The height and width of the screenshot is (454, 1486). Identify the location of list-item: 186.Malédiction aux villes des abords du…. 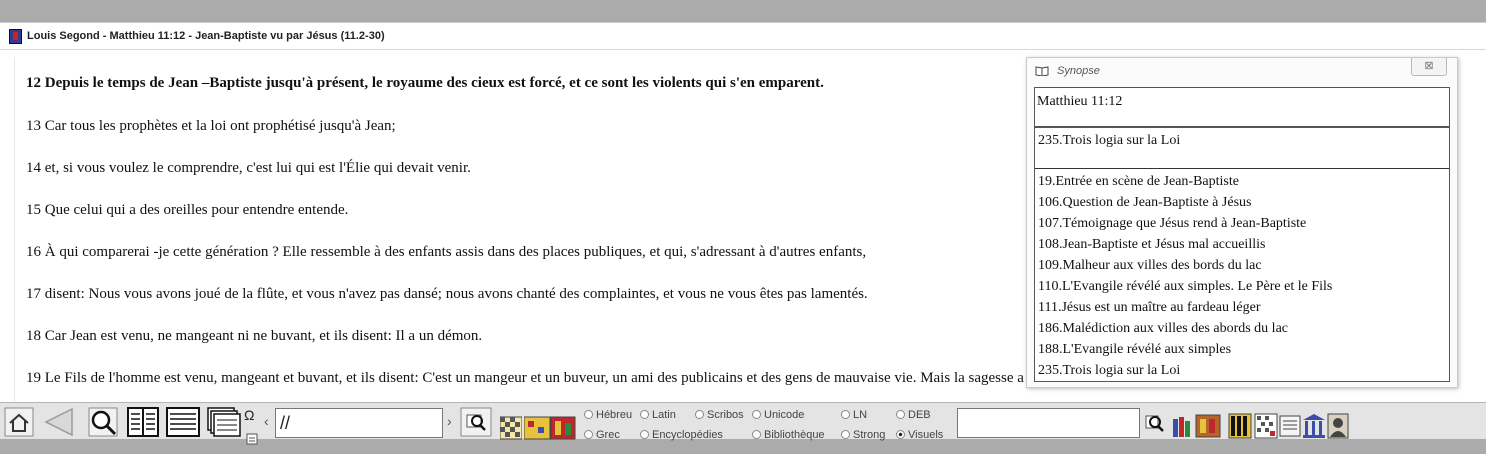
(1163, 329).